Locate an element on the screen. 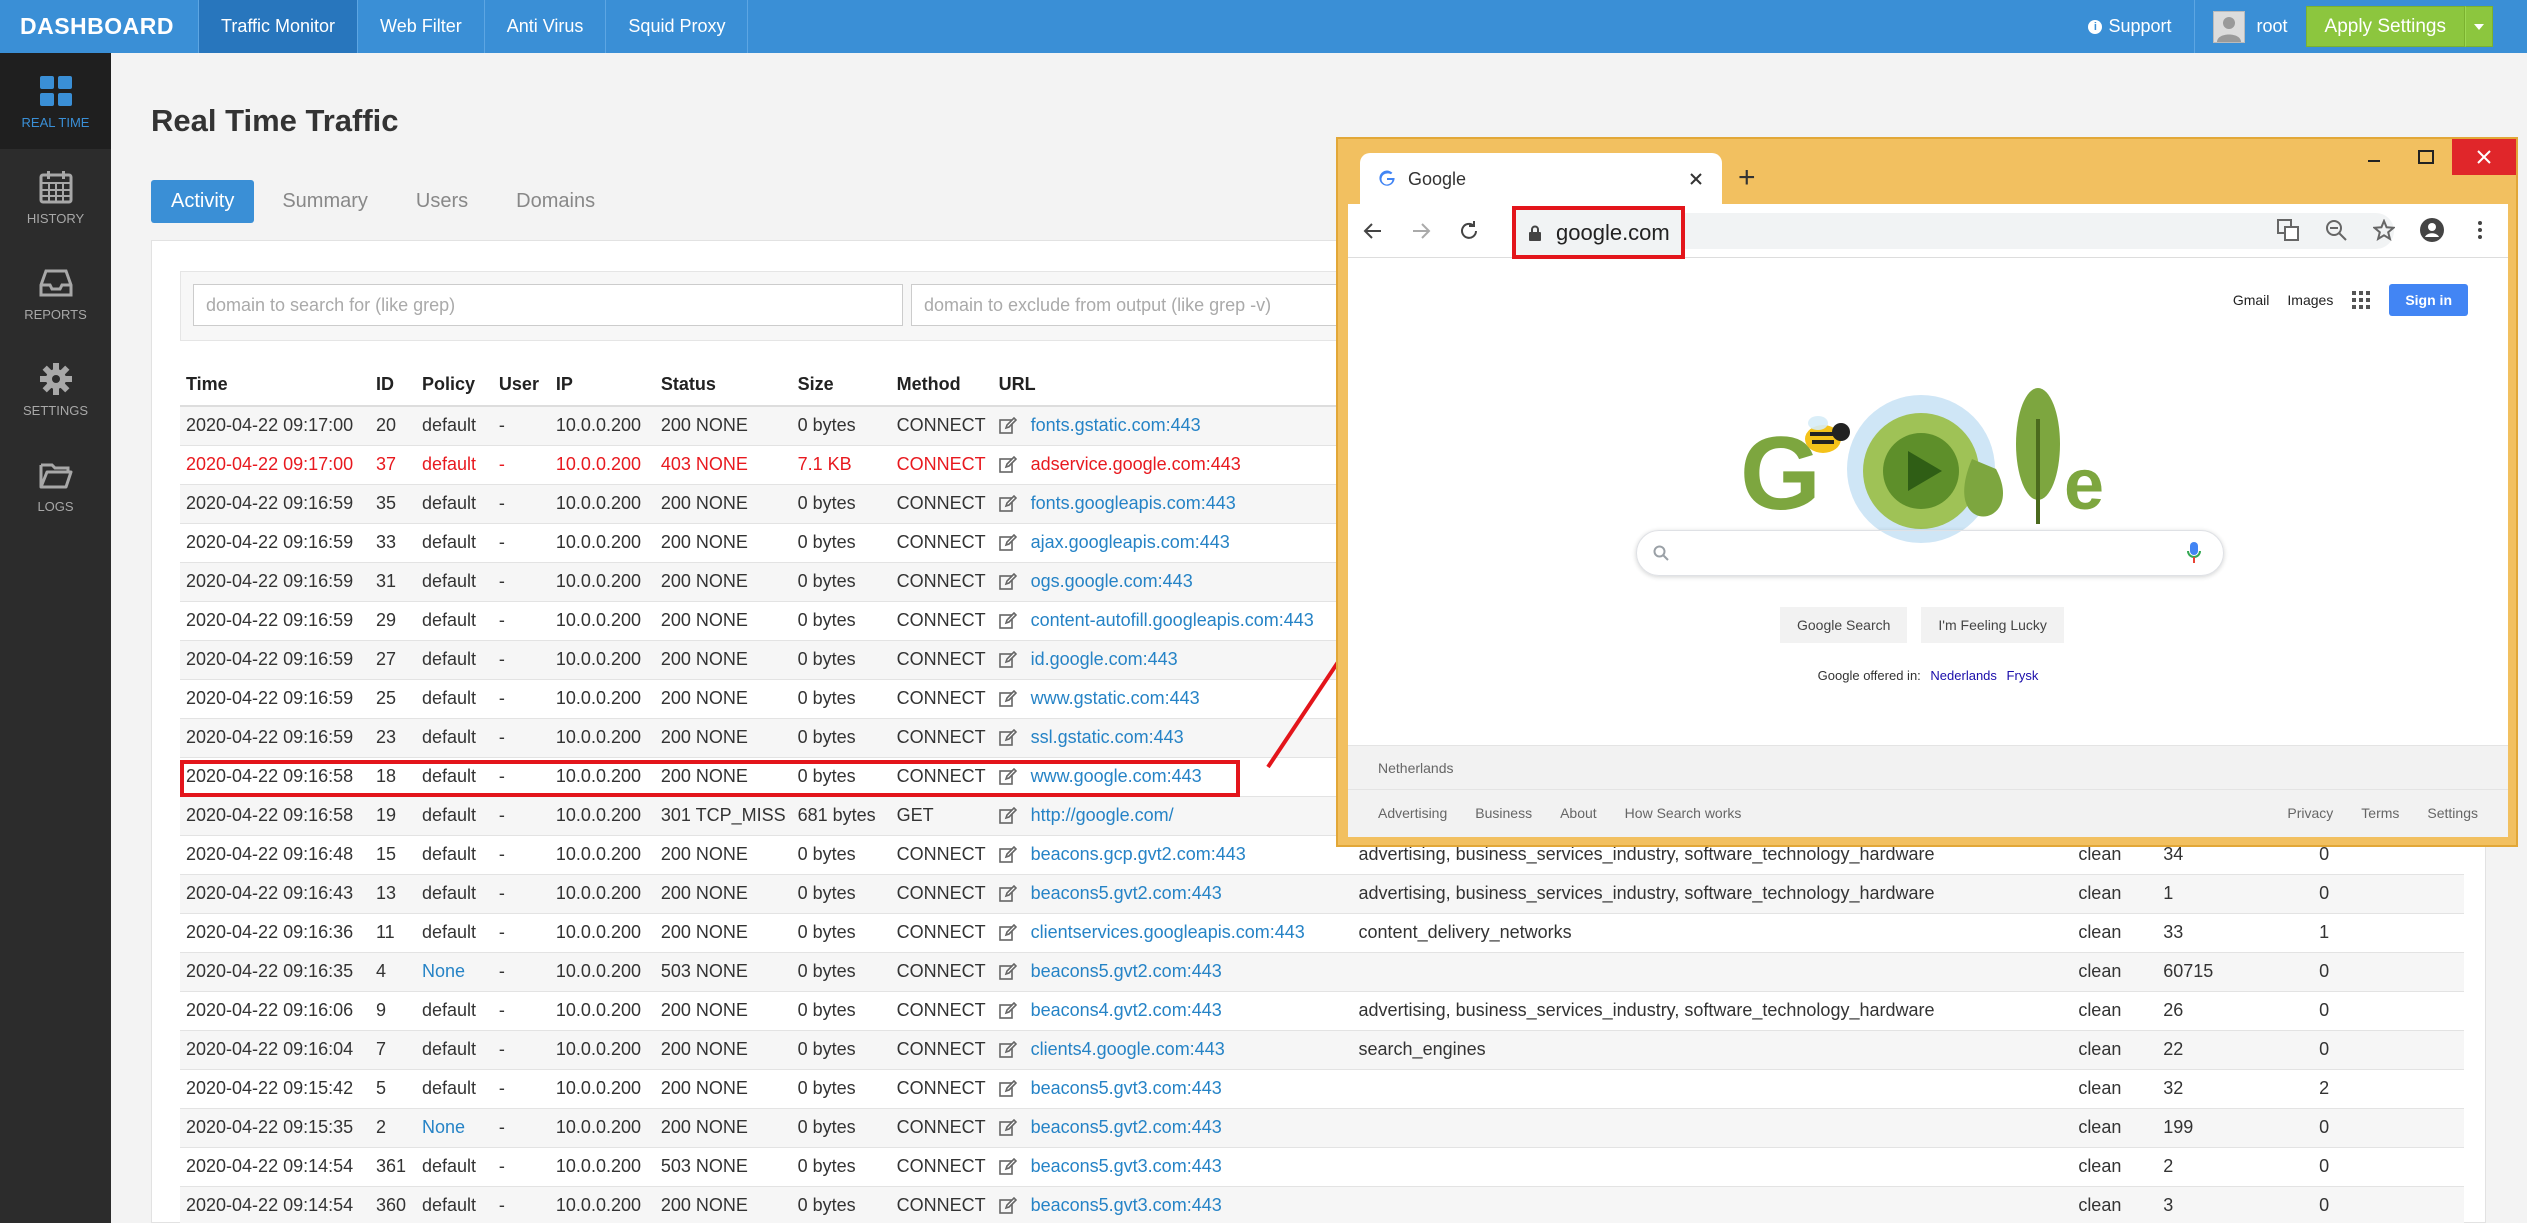 This screenshot has width=2527, height=1223. support-link: i Support is located at coordinates (2130, 26).